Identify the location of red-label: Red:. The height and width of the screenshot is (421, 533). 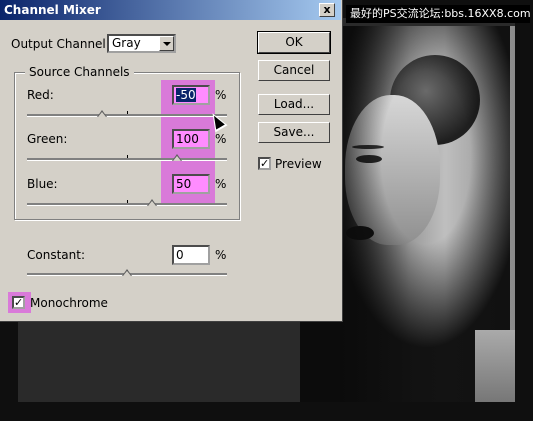
(40, 95).